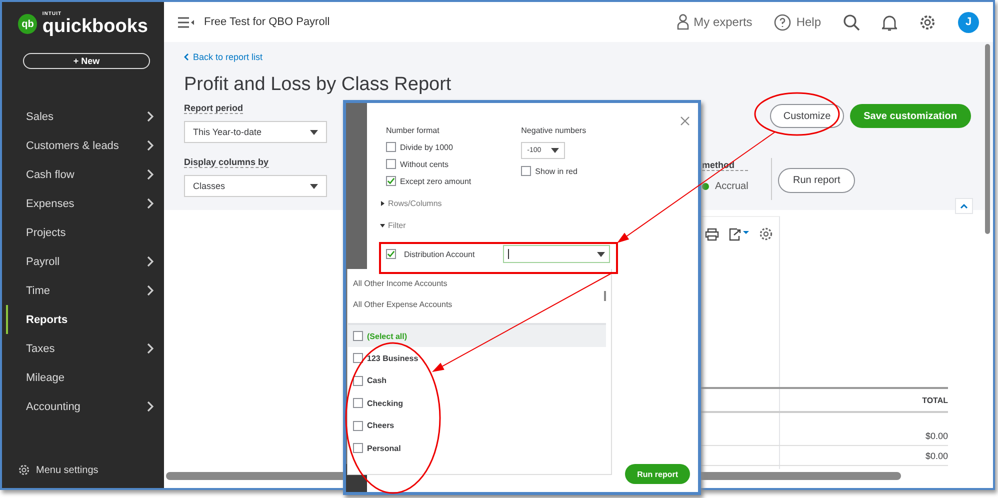 Image resolution: width=998 pixels, height=498 pixels. What do you see at coordinates (67, 470) in the screenshot?
I see `menu-settings-link: Menu settings` at bounding box center [67, 470].